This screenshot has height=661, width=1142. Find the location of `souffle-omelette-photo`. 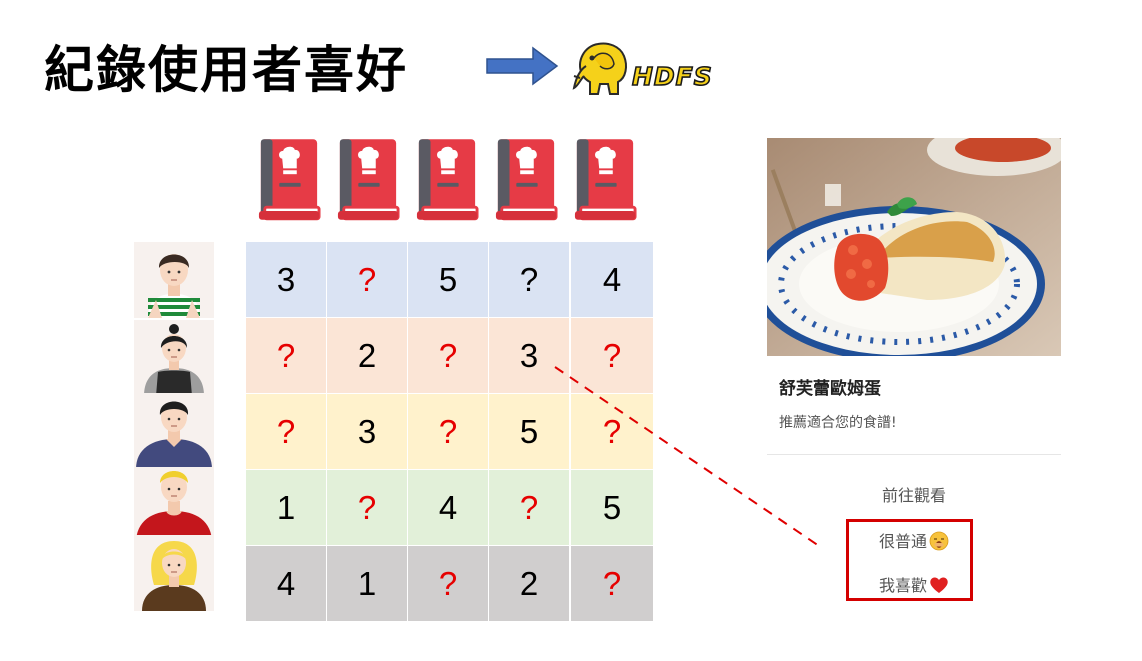

souffle-omelette-photo is located at coordinates (914, 247).